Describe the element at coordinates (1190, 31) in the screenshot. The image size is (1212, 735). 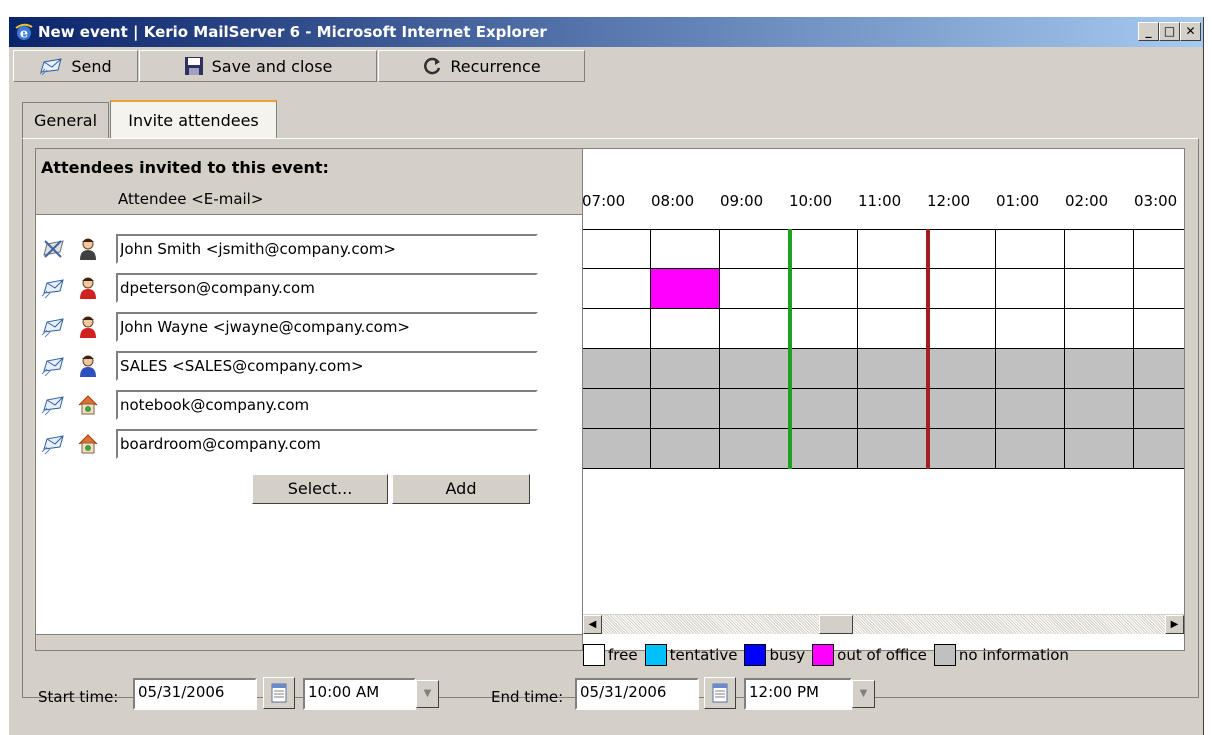
I see `close-button: ✕` at that location.